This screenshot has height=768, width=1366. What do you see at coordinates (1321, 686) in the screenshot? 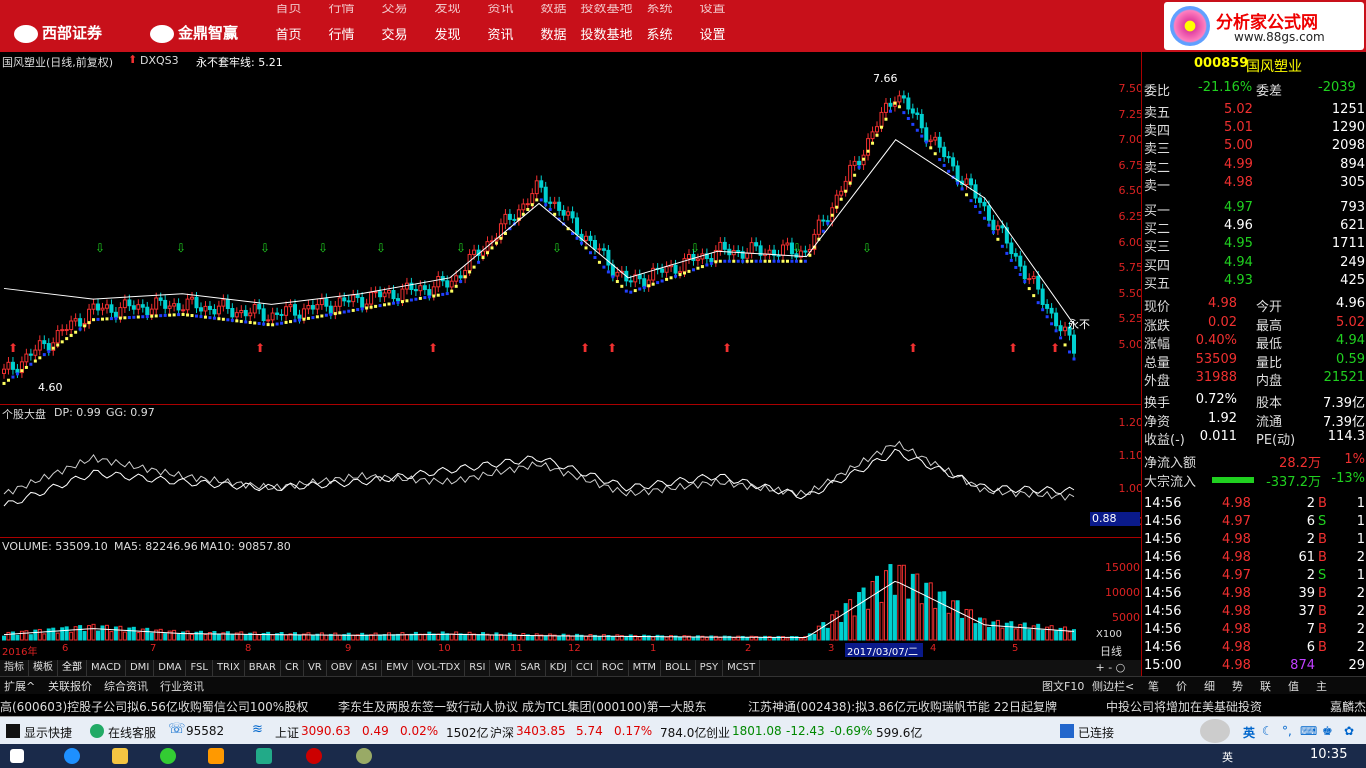
I see `subtab-right-8: 主` at bounding box center [1321, 686].